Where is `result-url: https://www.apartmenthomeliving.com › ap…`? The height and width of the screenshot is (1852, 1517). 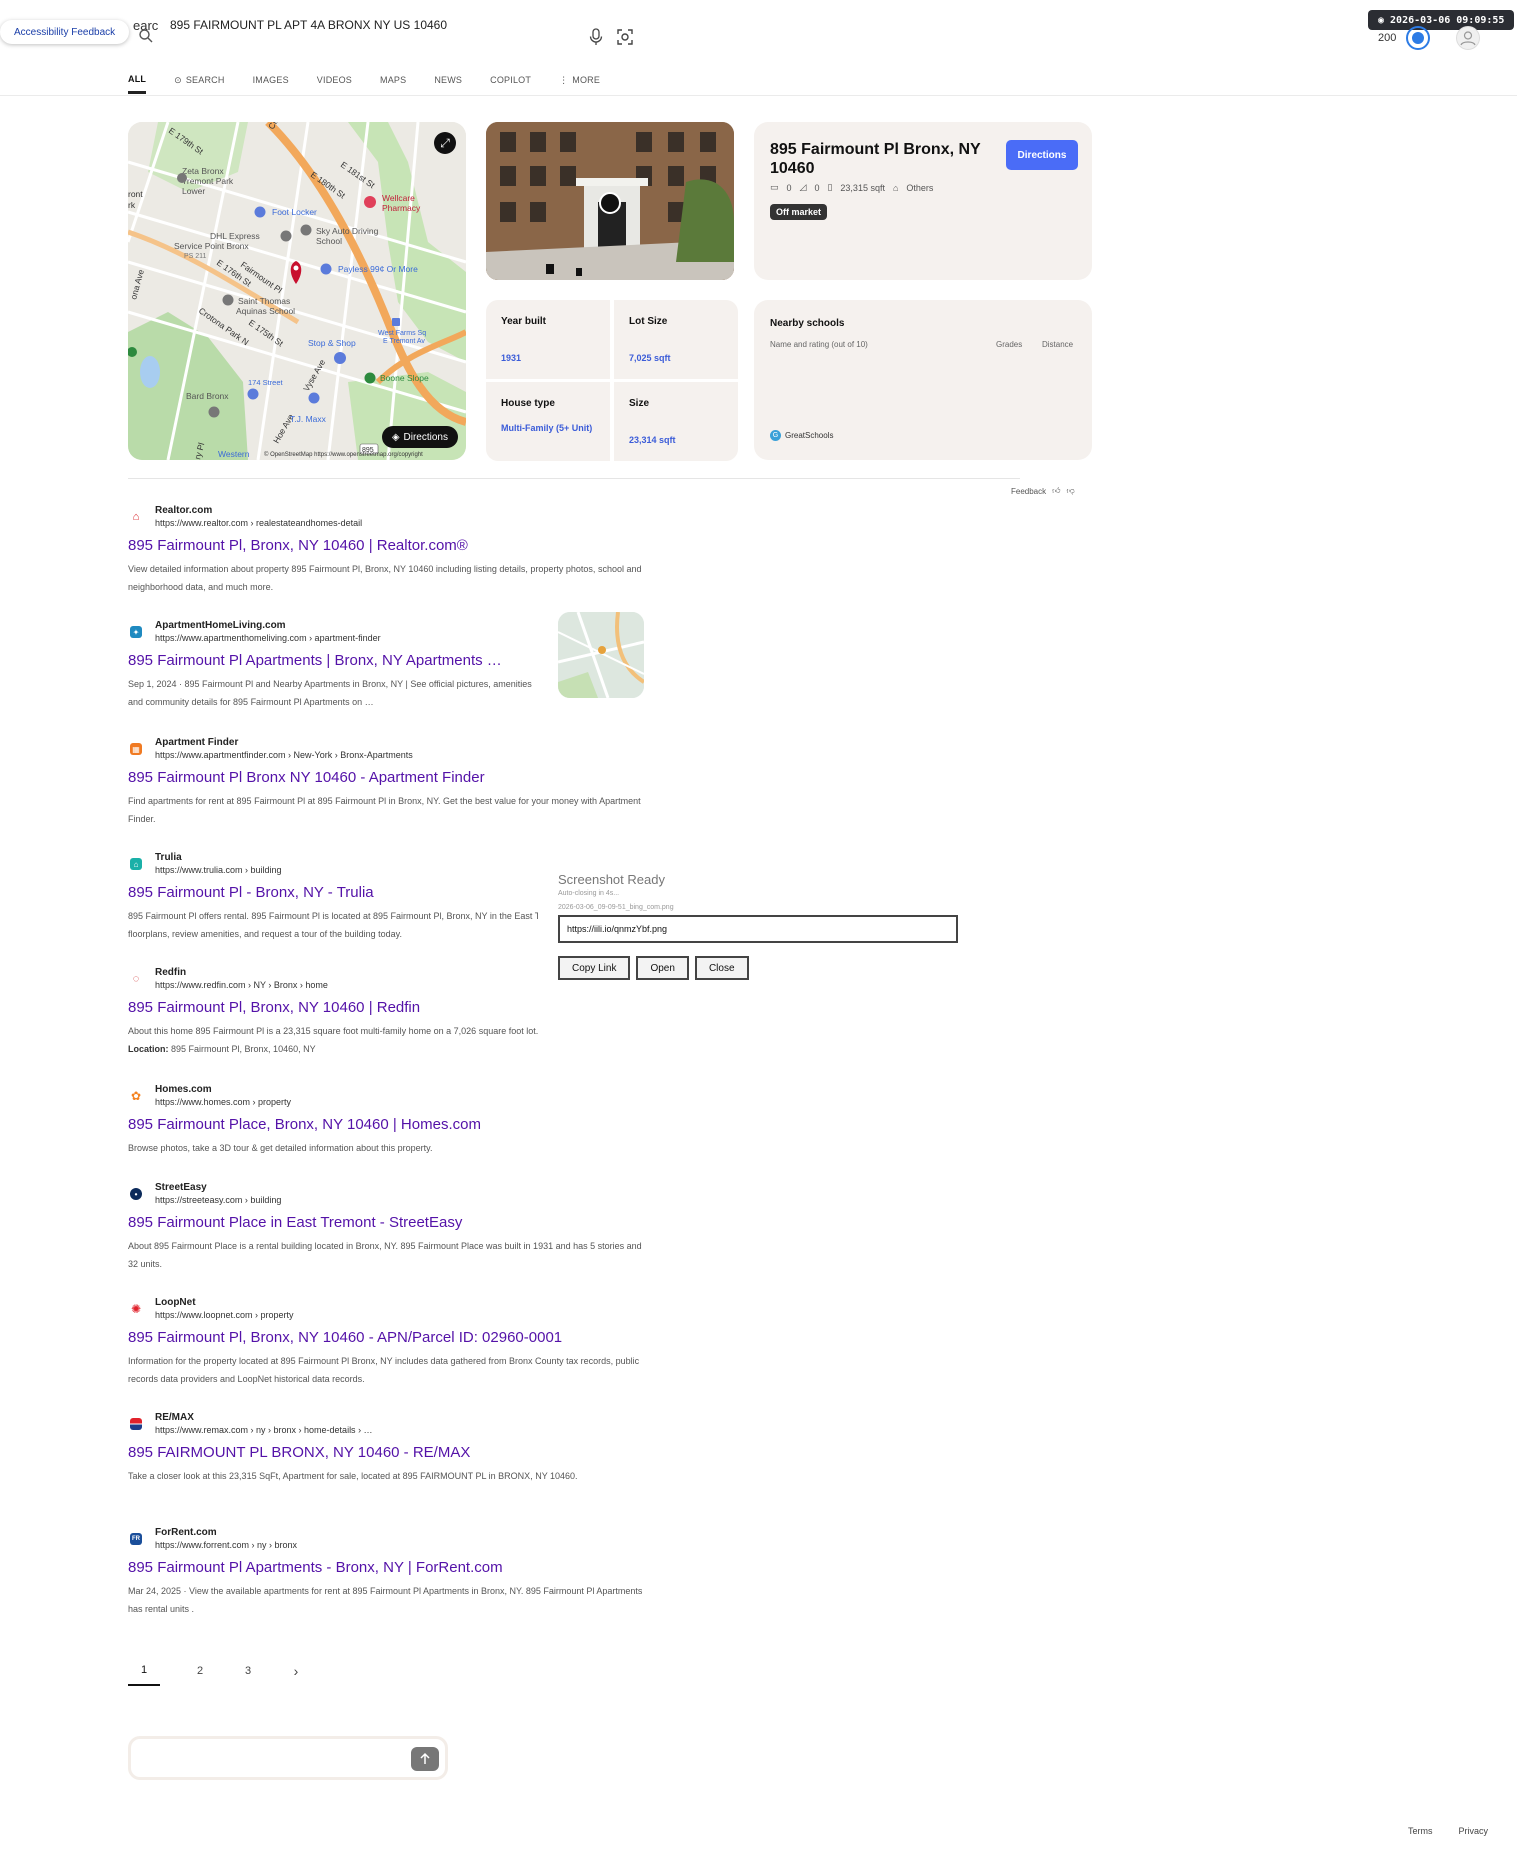
result-url: https://www.apartmenthomeliving.com › ap… is located at coordinates (268, 638).